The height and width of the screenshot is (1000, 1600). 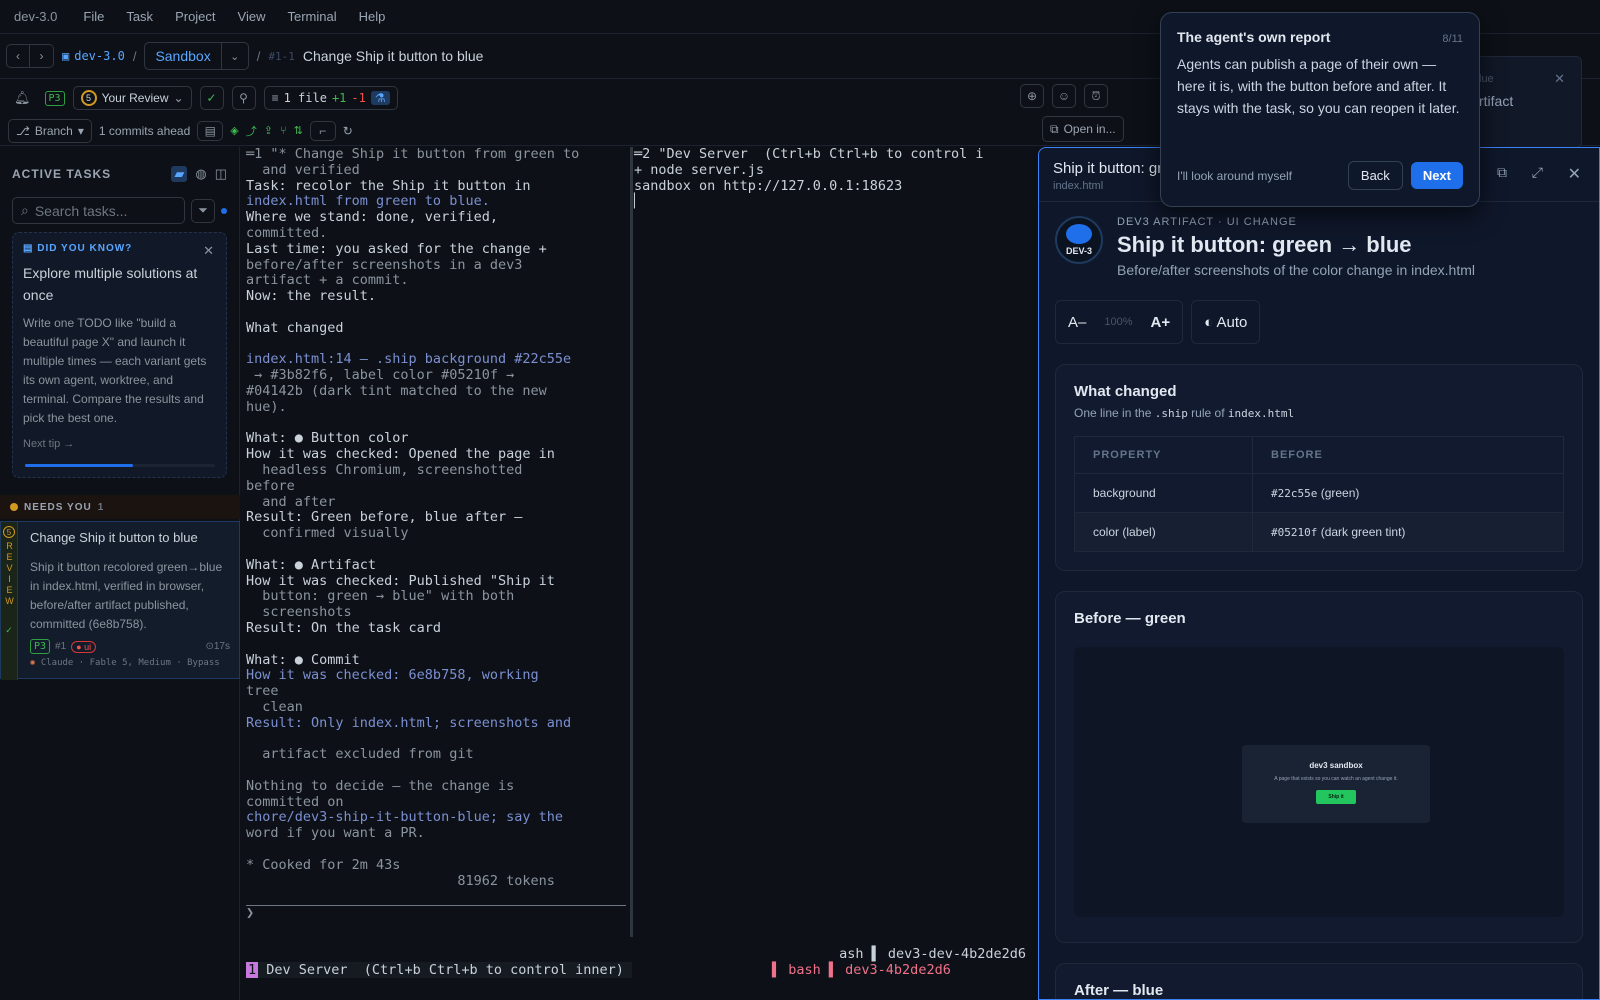 I want to click on dev3-logo: DEV-3, so click(x=1079, y=240).